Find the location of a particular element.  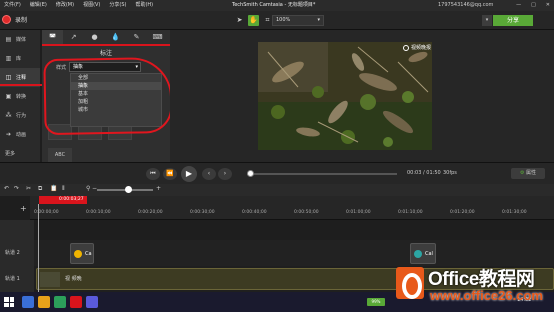

media-icon: ▤ is located at coordinates (8, 39).